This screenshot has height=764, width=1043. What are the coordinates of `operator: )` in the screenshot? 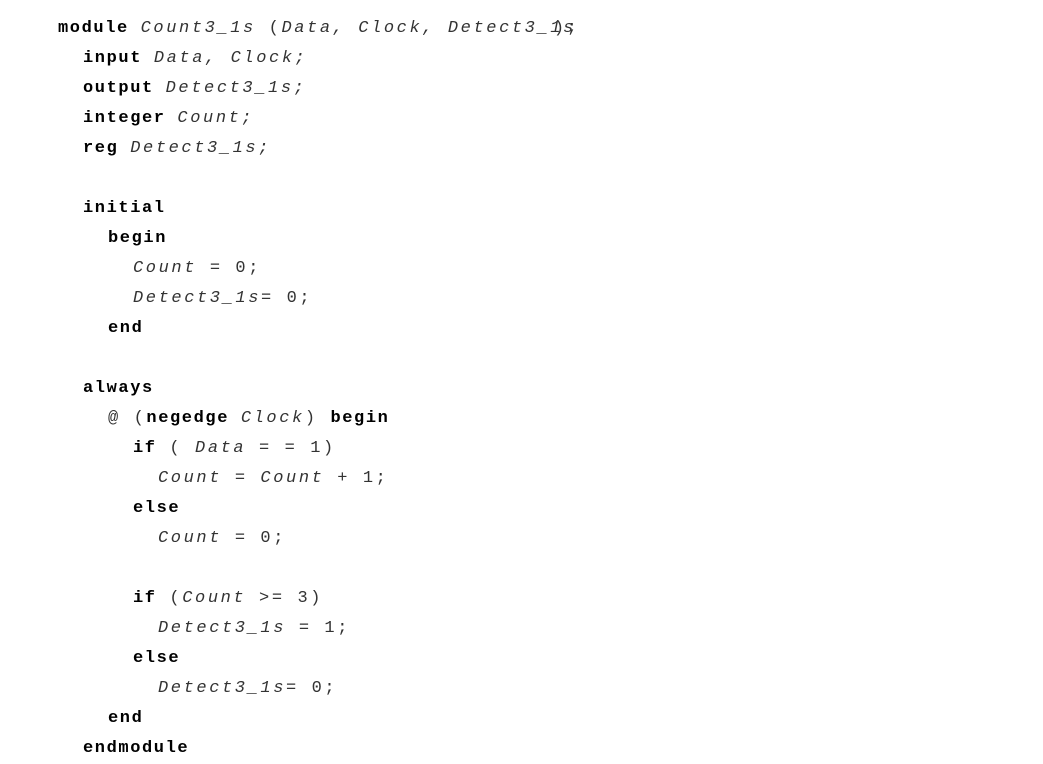 It's located at (317, 418).